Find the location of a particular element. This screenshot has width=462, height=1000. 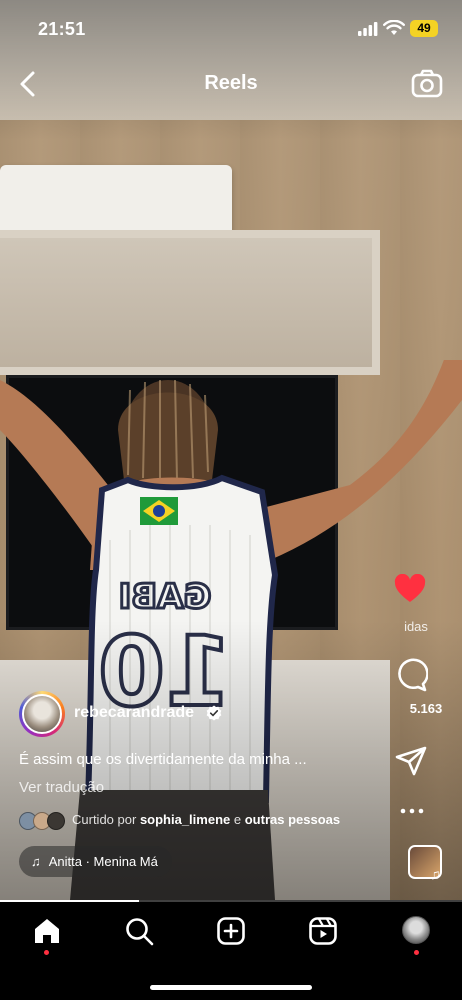

liked-by-avatars is located at coordinates (43, 821).